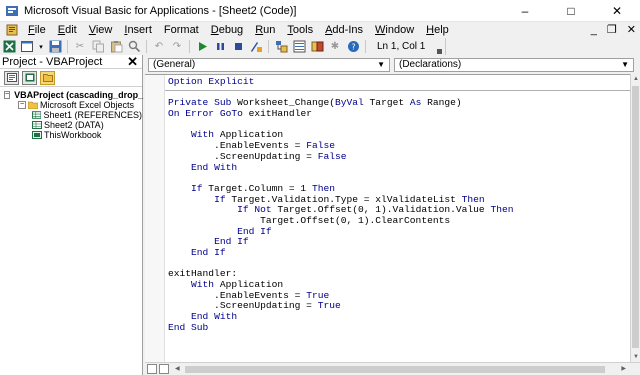 The image size is (640, 375). I want to click on margin-indicator-bar, so click(155, 219).